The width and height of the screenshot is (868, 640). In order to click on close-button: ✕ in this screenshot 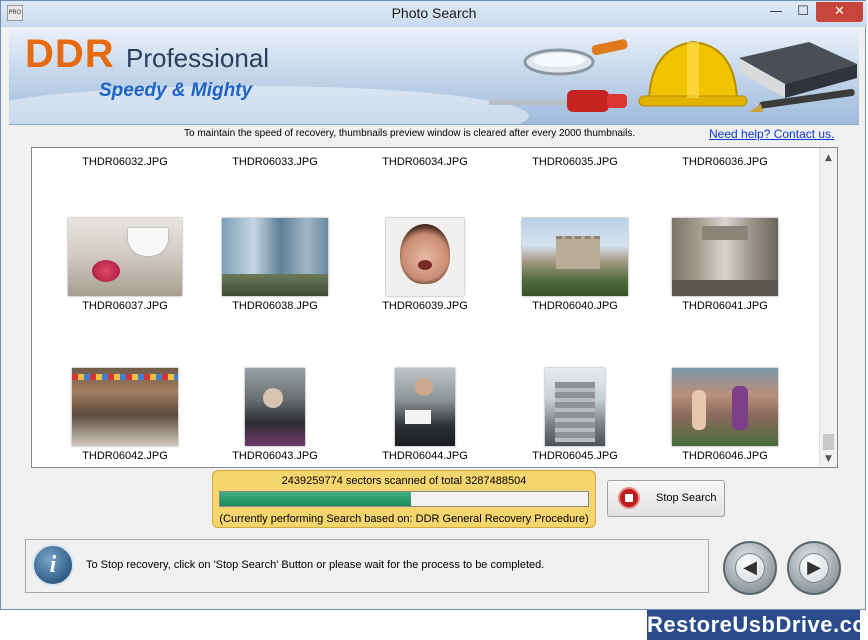, I will do `click(839, 12)`.